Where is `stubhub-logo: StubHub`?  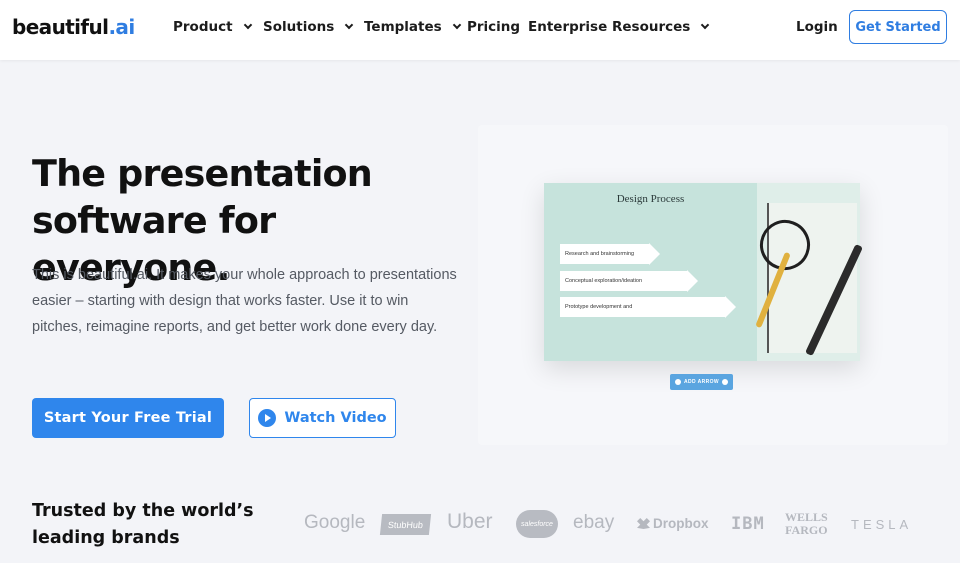 stubhub-logo: StubHub is located at coordinates (405, 524).